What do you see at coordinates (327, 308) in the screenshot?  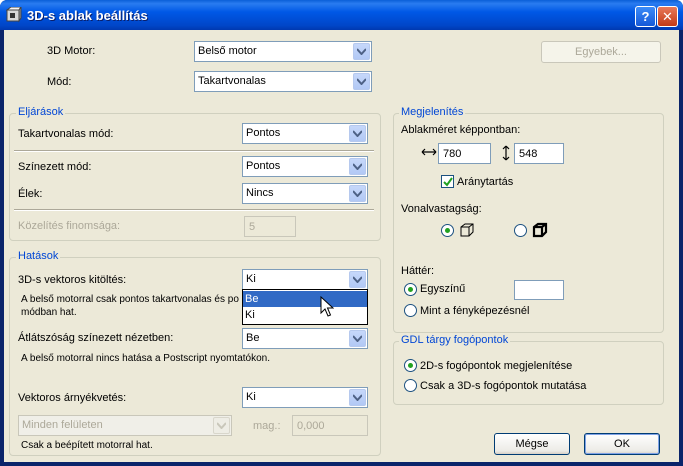 I see `mouse-cursor-icon` at bounding box center [327, 308].